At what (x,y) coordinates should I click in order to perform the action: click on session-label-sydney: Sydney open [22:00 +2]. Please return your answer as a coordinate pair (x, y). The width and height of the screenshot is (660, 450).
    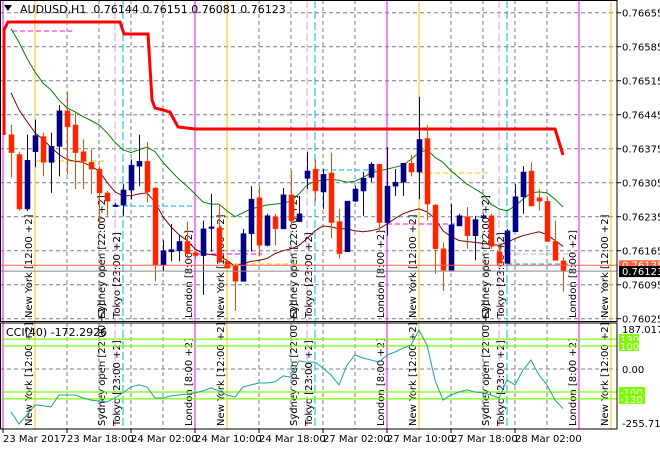
    Looking at the image, I should click on (102, 256).